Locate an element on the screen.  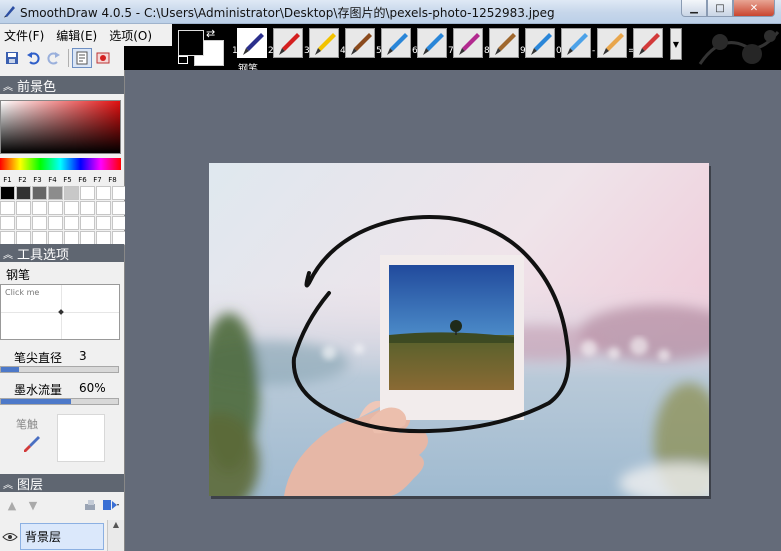
layer-toolbar: ▲ ▼ is located at coordinates (62, 505).